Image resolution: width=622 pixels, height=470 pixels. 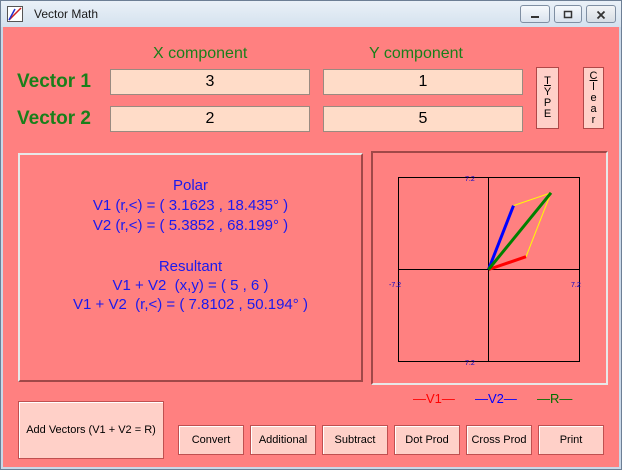 I want to click on polar-title: Polar, so click(x=190, y=185).